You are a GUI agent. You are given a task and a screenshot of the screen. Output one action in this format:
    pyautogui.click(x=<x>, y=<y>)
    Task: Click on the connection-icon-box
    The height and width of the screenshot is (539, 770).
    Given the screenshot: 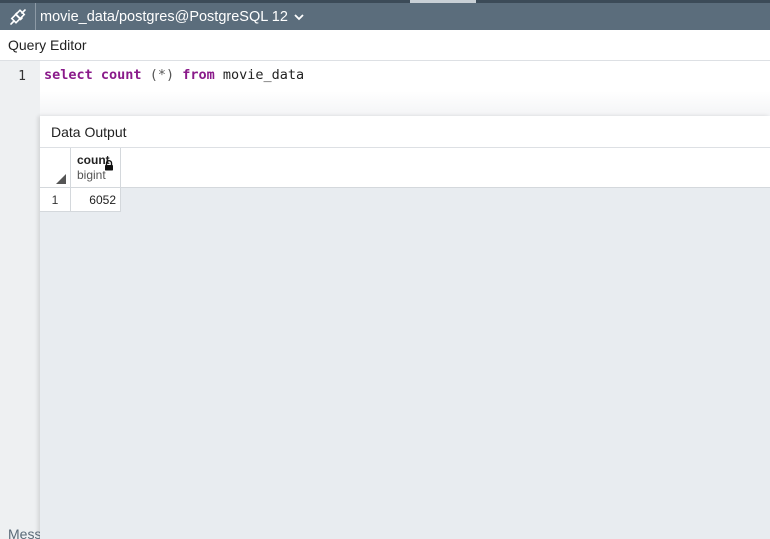 What is the action you would take?
    pyautogui.click(x=18, y=16)
    